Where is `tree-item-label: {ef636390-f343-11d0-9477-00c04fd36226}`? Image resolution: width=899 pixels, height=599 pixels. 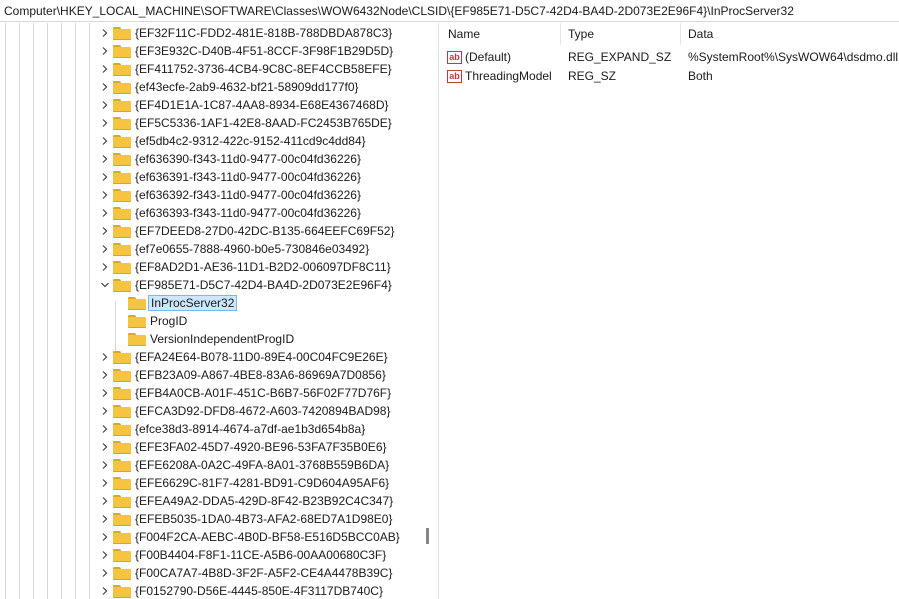 tree-item-label: {ef636390-f343-11d0-9477-00c04fd36226} is located at coordinates (248, 159).